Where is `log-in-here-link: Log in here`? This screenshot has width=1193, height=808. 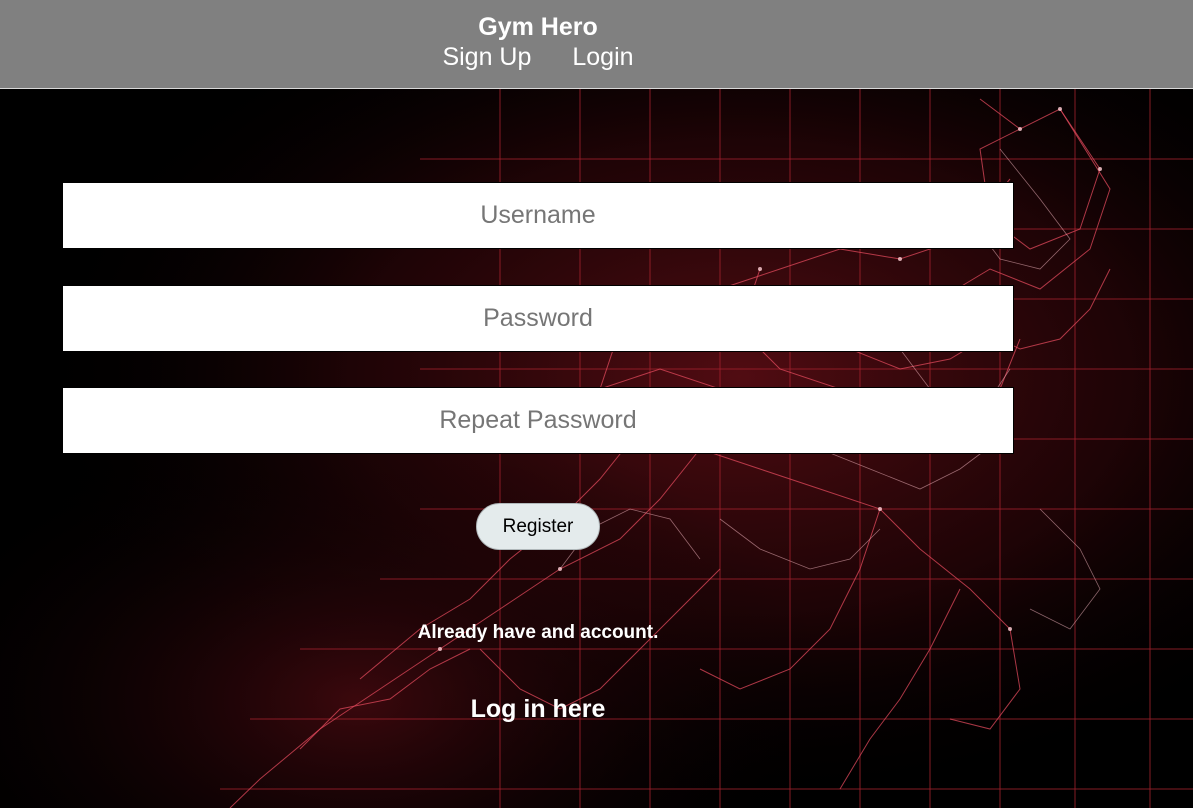 log-in-here-link: Log in here is located at coordinates (538, 709).